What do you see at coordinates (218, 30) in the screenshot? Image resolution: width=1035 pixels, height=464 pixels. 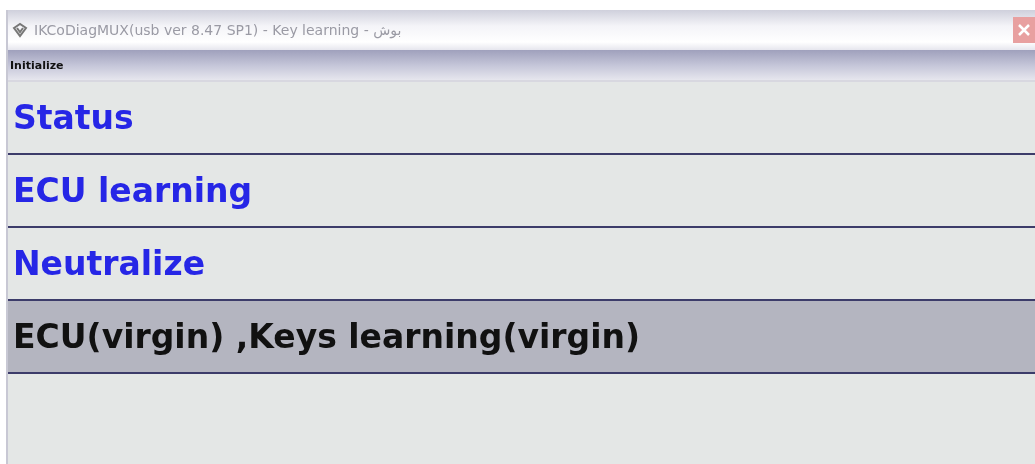 I see `window-title: IKCoDiagMUX(usb ver 8.47 SP1) - Key learning - بوش` at bounding box center [218, 30].